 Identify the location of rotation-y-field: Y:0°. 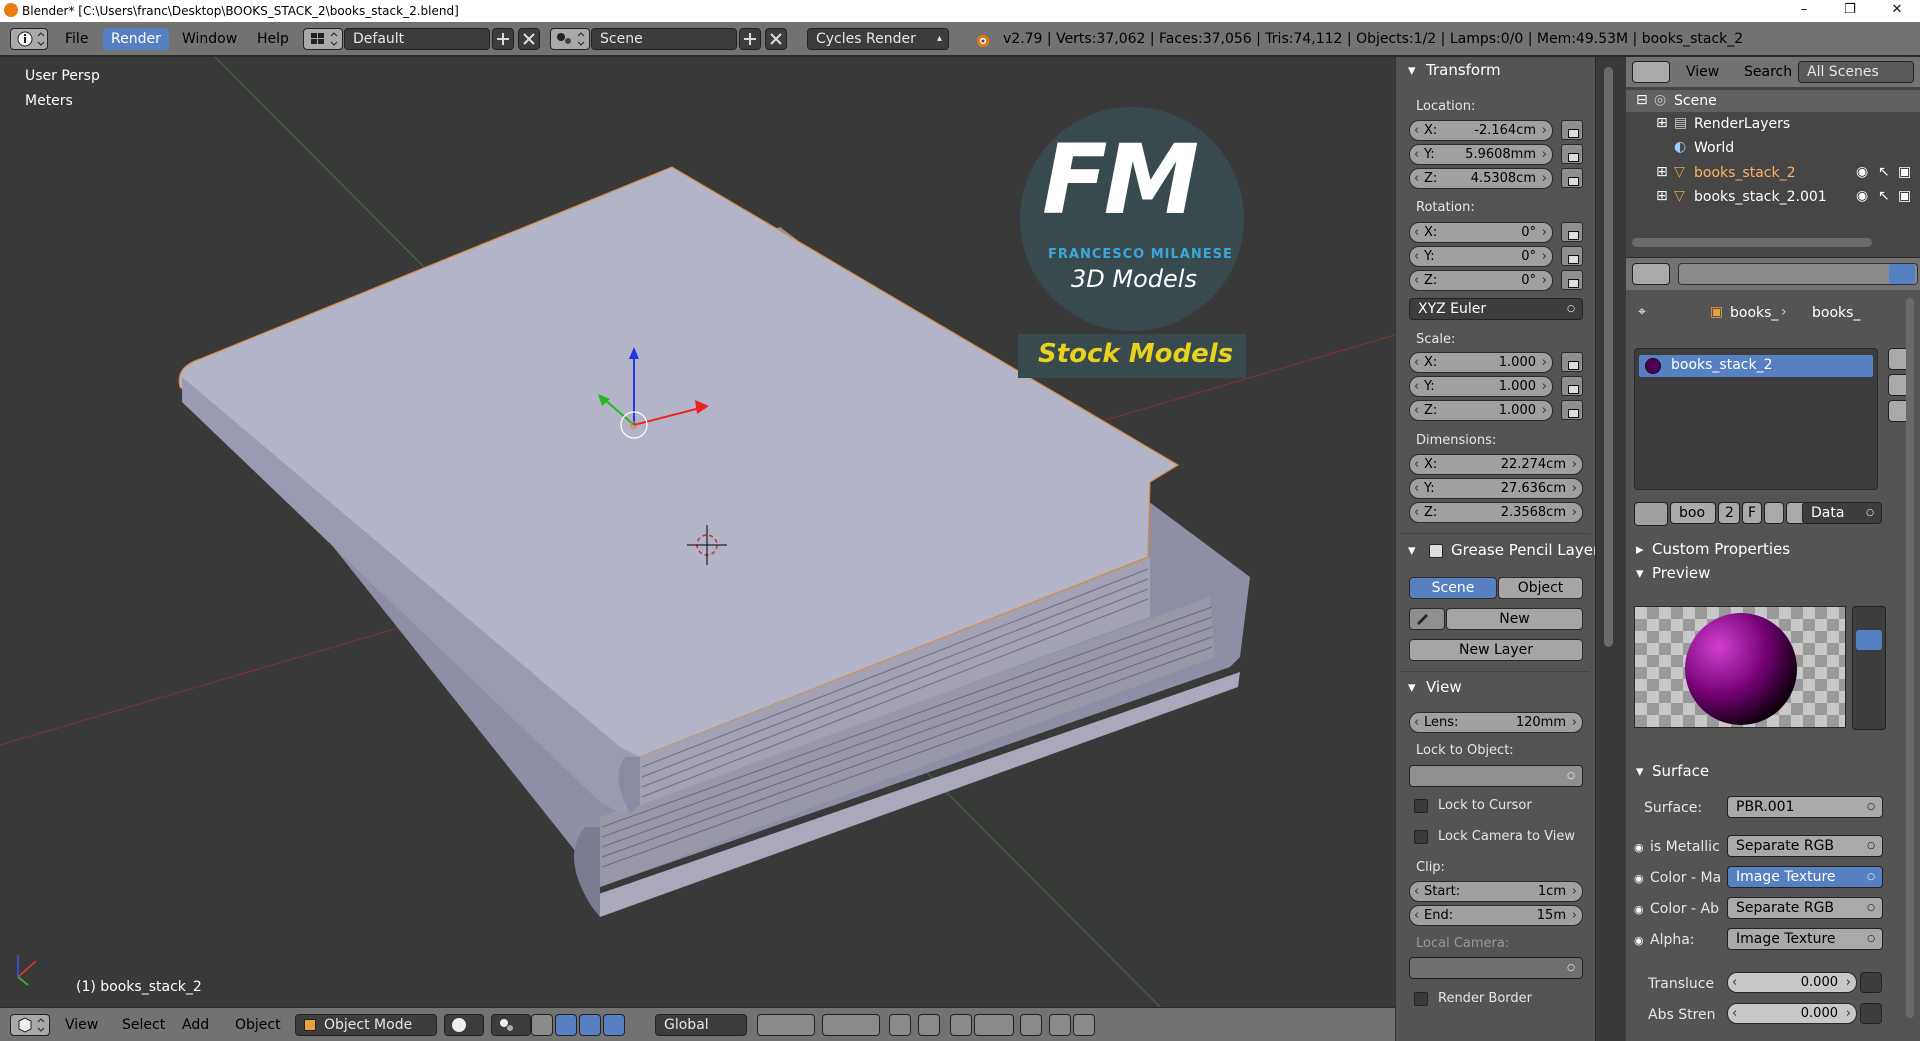
(1481, 256).